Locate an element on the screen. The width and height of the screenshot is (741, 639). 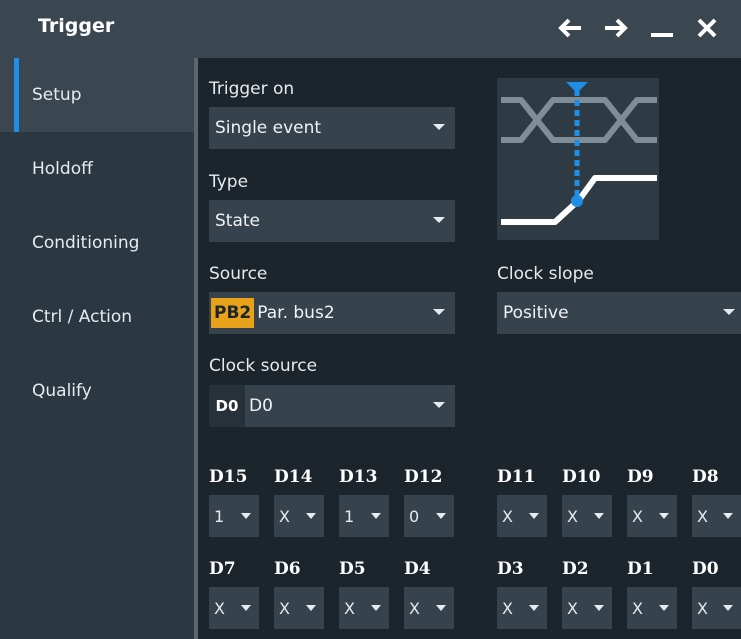
bit-label-d9: D9 is located at coordinates (640, 477).